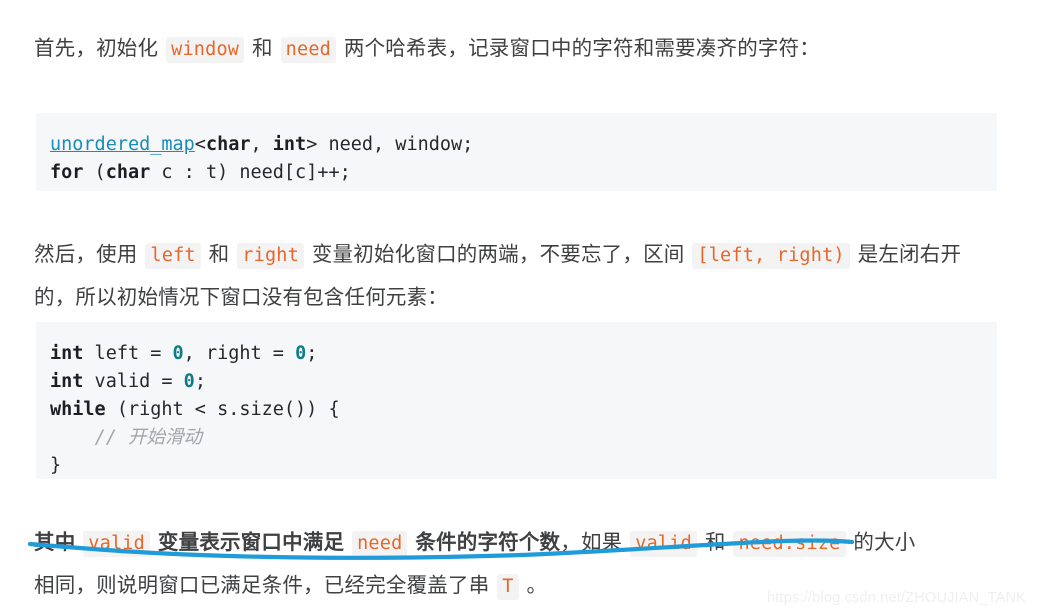 The width and height of the screenshot is (1040, 610). Describe the element at coordinates (78, 409) in the screenshot. I see `code-token-keyword: while` at that location.